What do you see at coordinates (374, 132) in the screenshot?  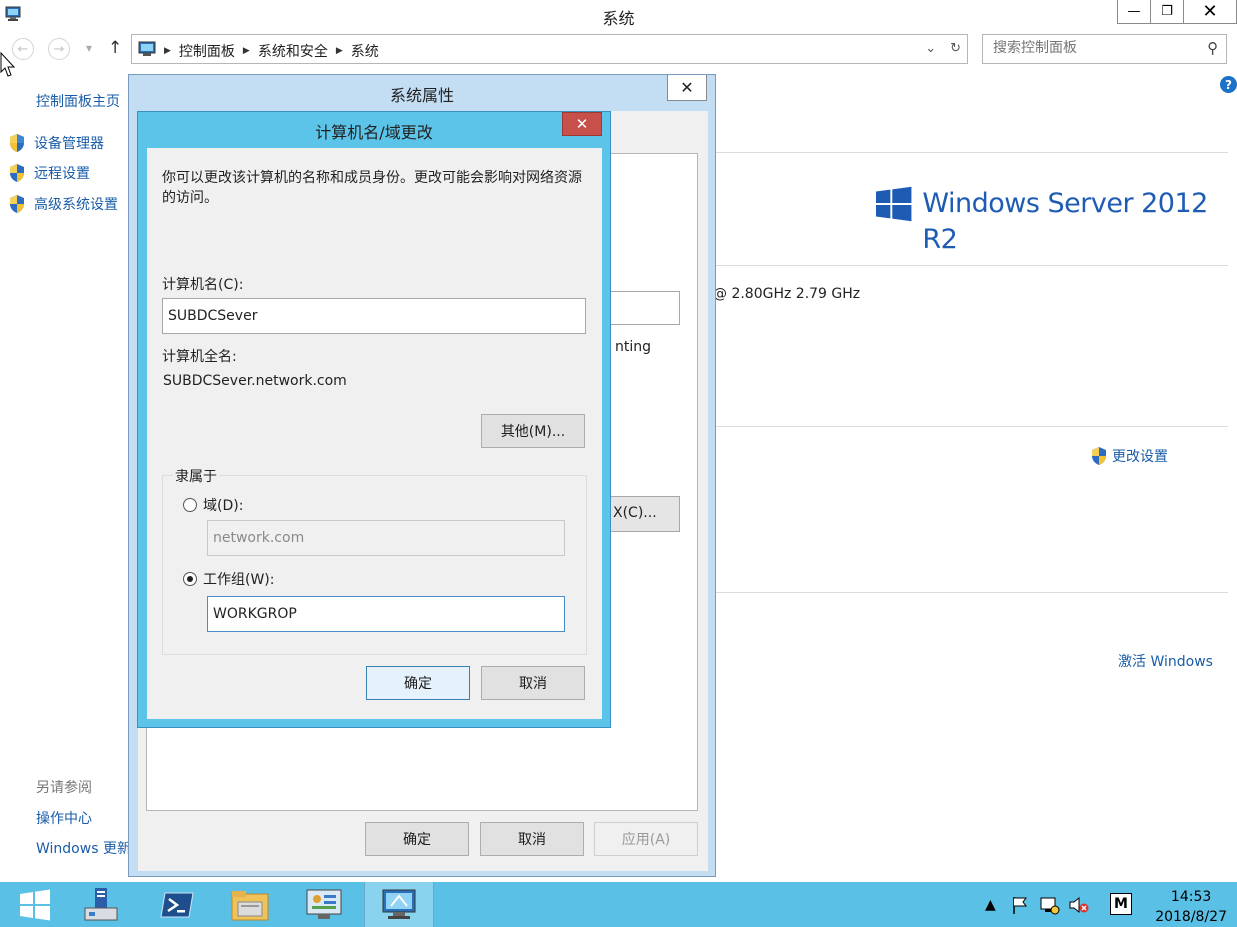 I see `dialog-title: 计算机名/域更改` at bounding box center [374, 132].